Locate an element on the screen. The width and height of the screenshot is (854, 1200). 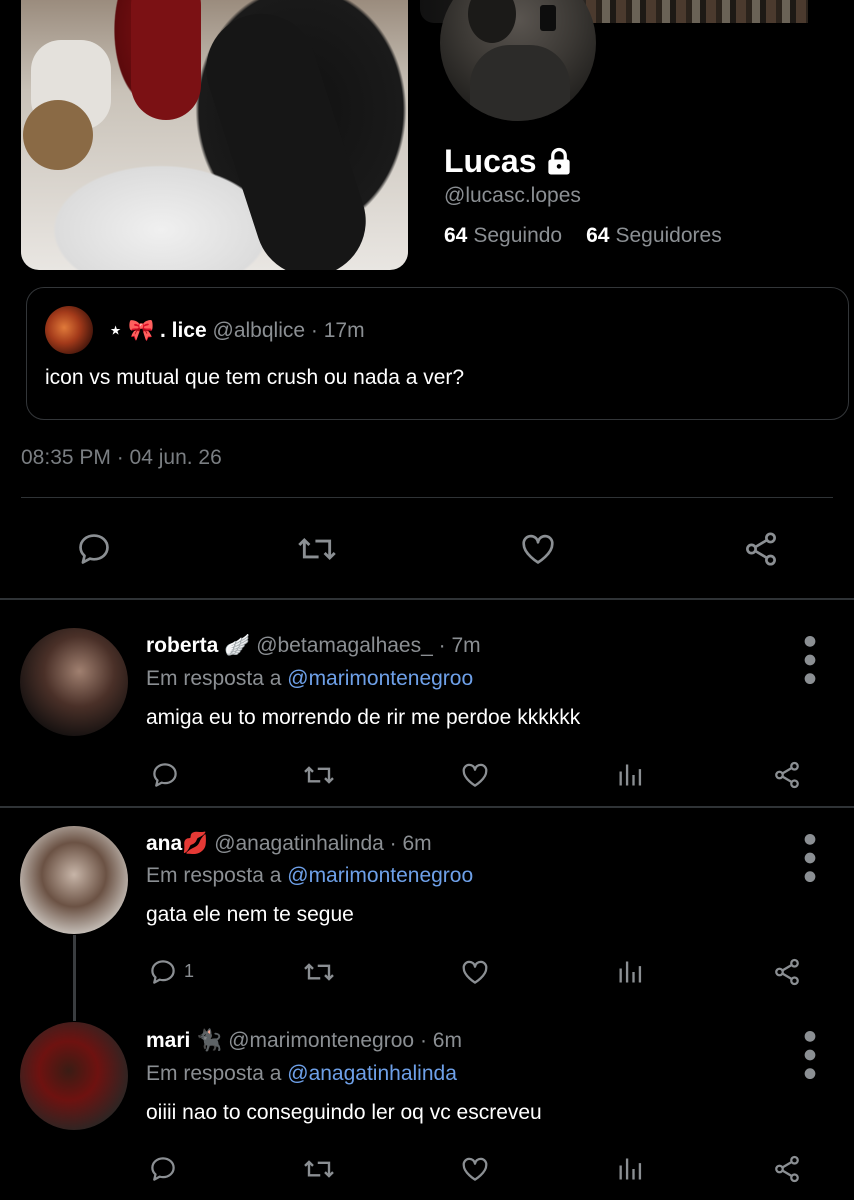
reply-author-name: ana💋 is located at coordinates (177, 843).